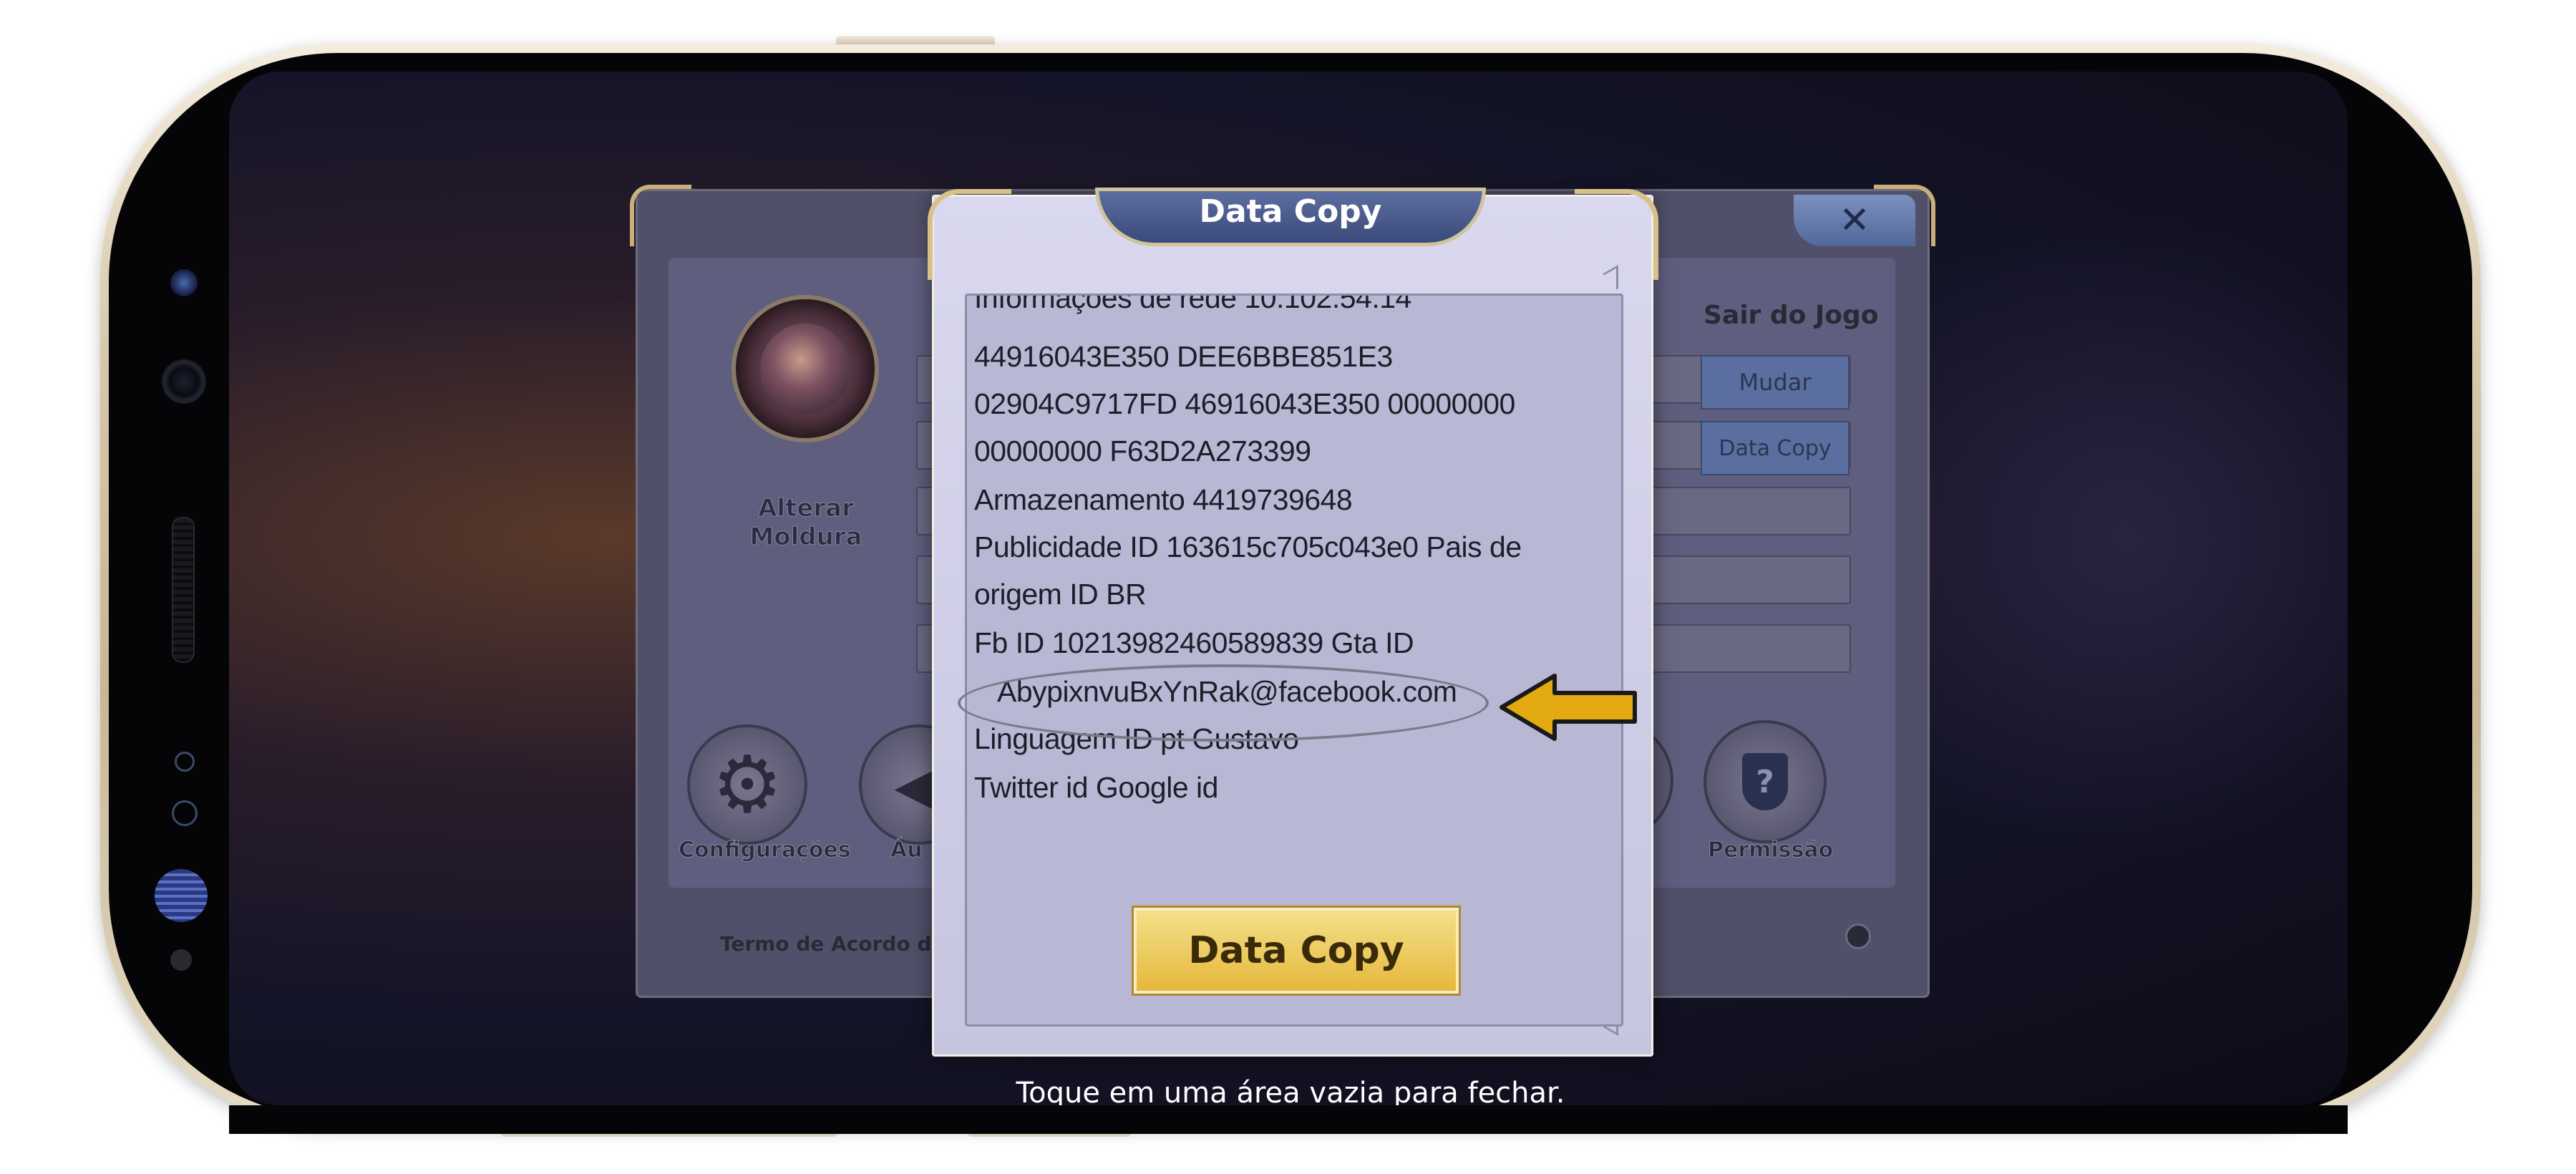 The height and width of the screenshot is (1174, 2576). What do you see at coordinates (1770, 850) in the screenshot?
I see `permission-label: Permissão` at bounding box center [1770, 850].